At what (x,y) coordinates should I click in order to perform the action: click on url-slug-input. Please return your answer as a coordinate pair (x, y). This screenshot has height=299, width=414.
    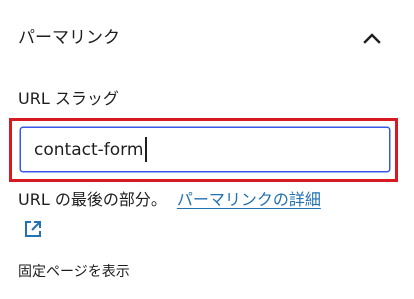
    Looking at the image, I should click on (205, 149).